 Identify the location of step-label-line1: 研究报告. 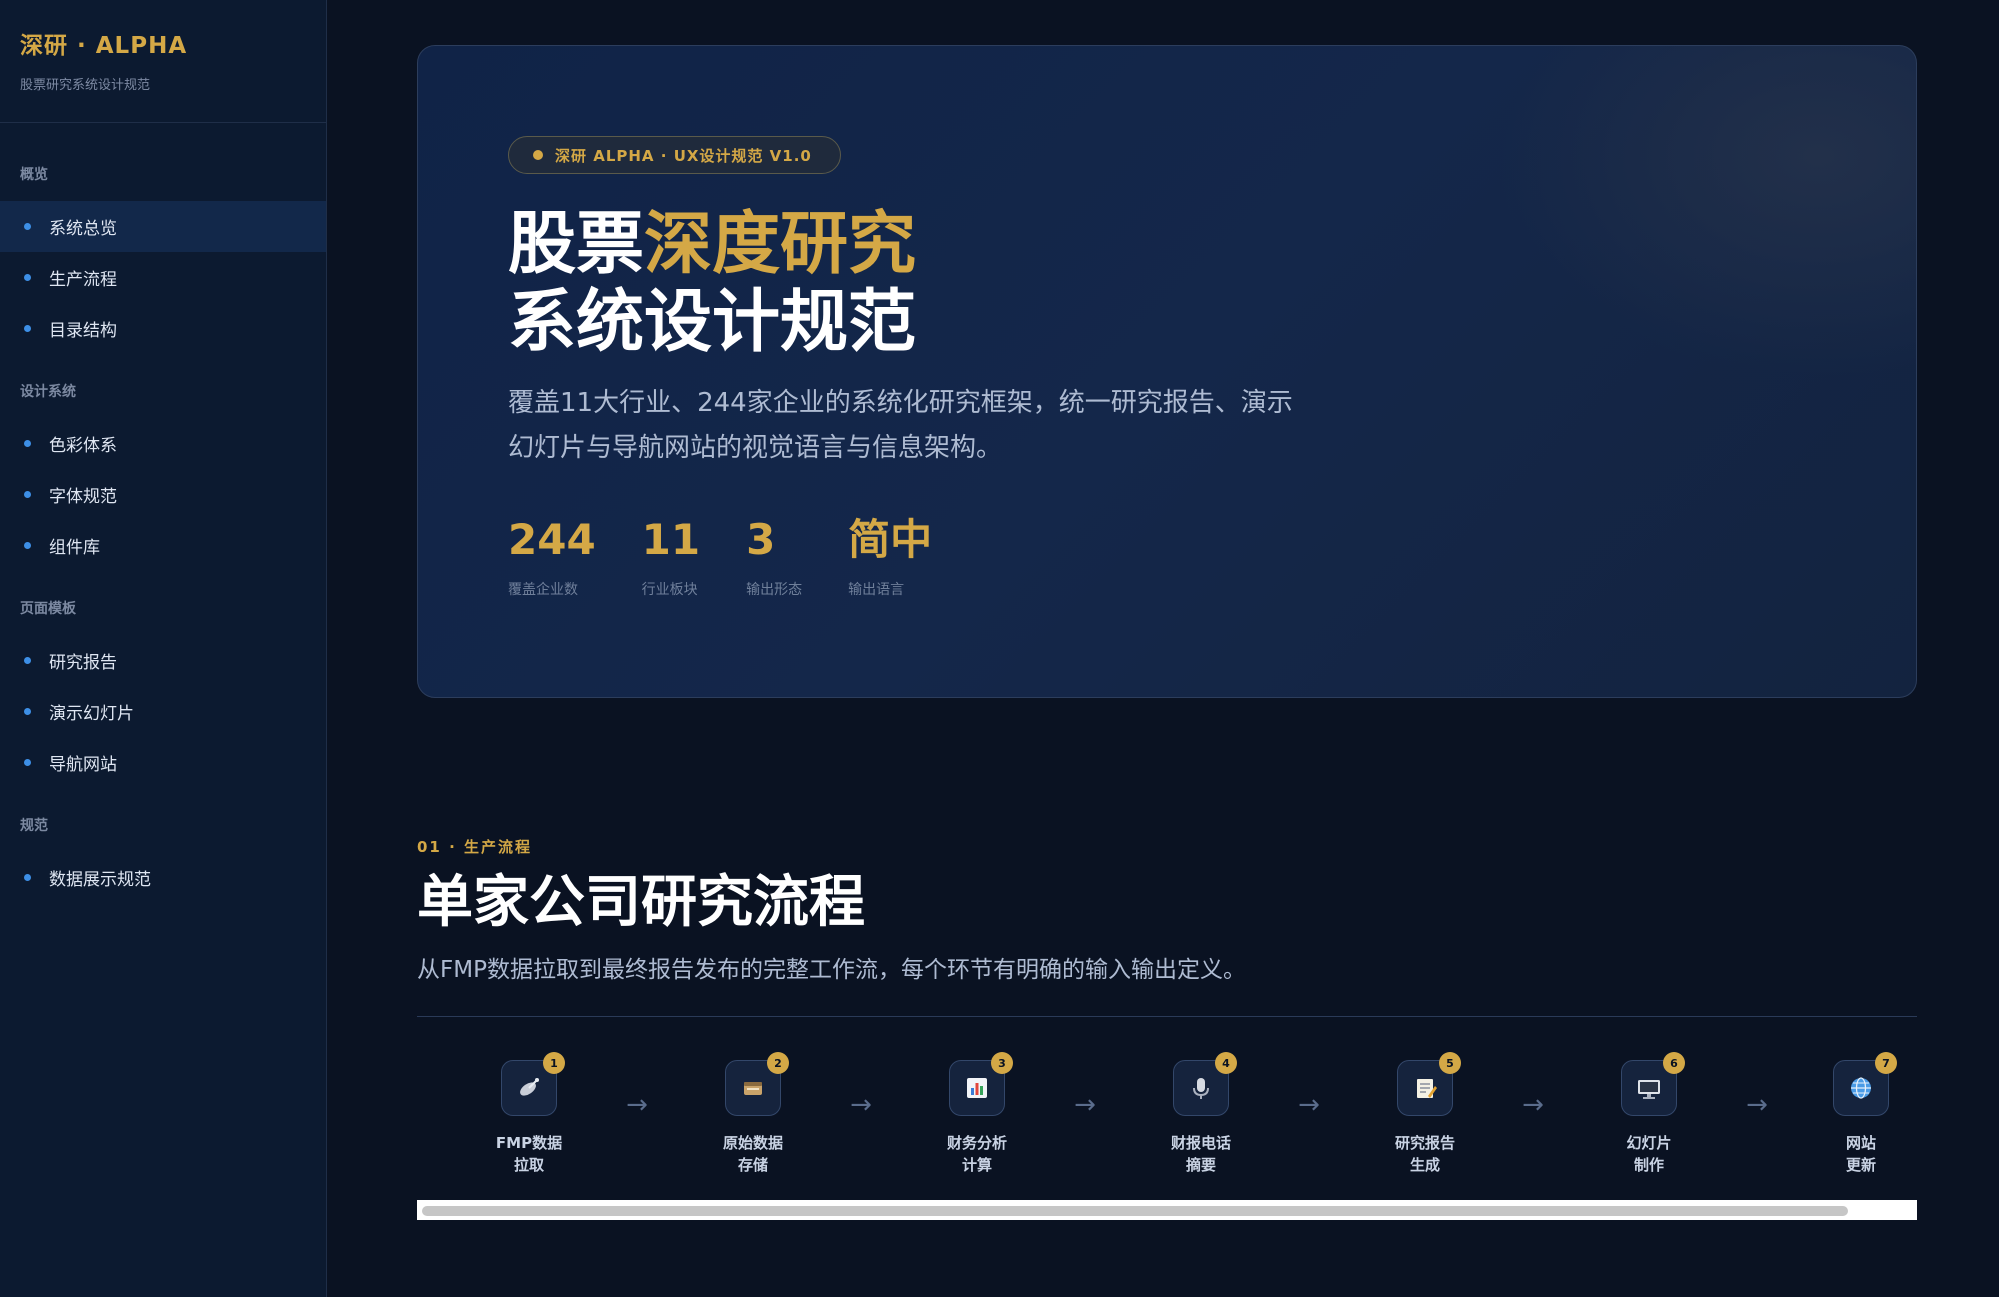
(1424, 1143).